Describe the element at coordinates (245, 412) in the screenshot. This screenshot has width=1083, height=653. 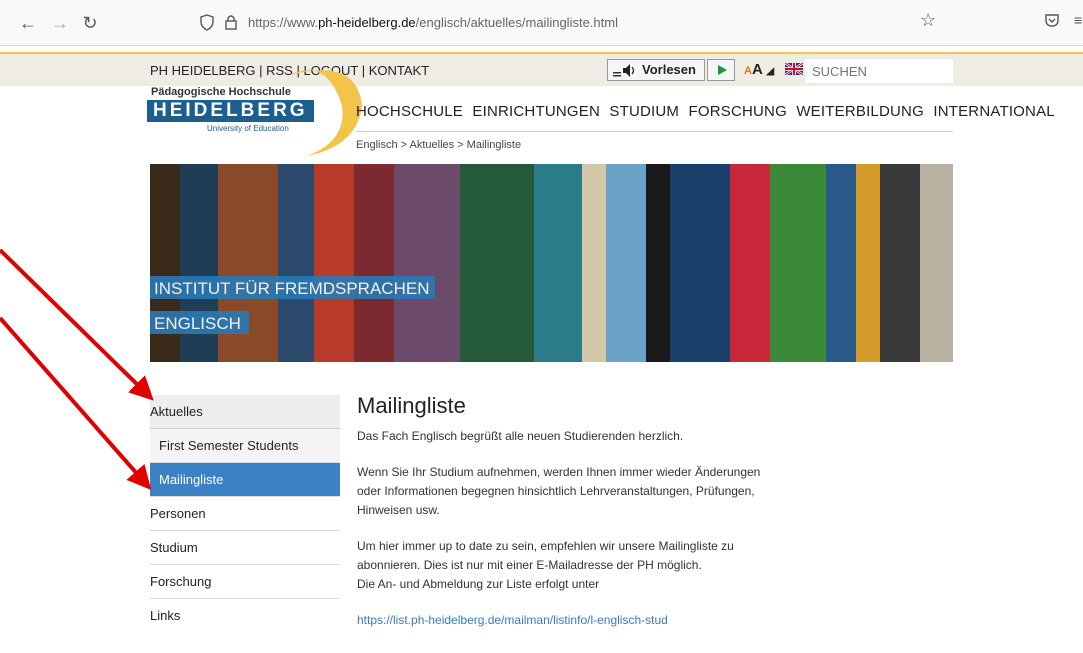
I see `sidebar-item-aktuelles: Aktuelles` at that location.